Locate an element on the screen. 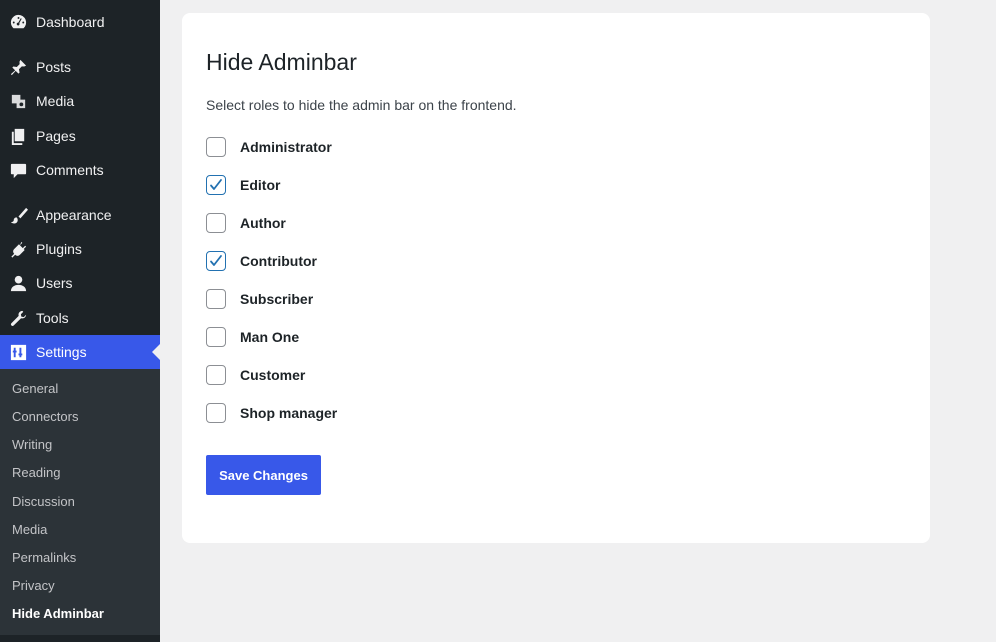 The image size is (996, 642). menu-item-plugins: Plugins is located at coordinates (80, 249).